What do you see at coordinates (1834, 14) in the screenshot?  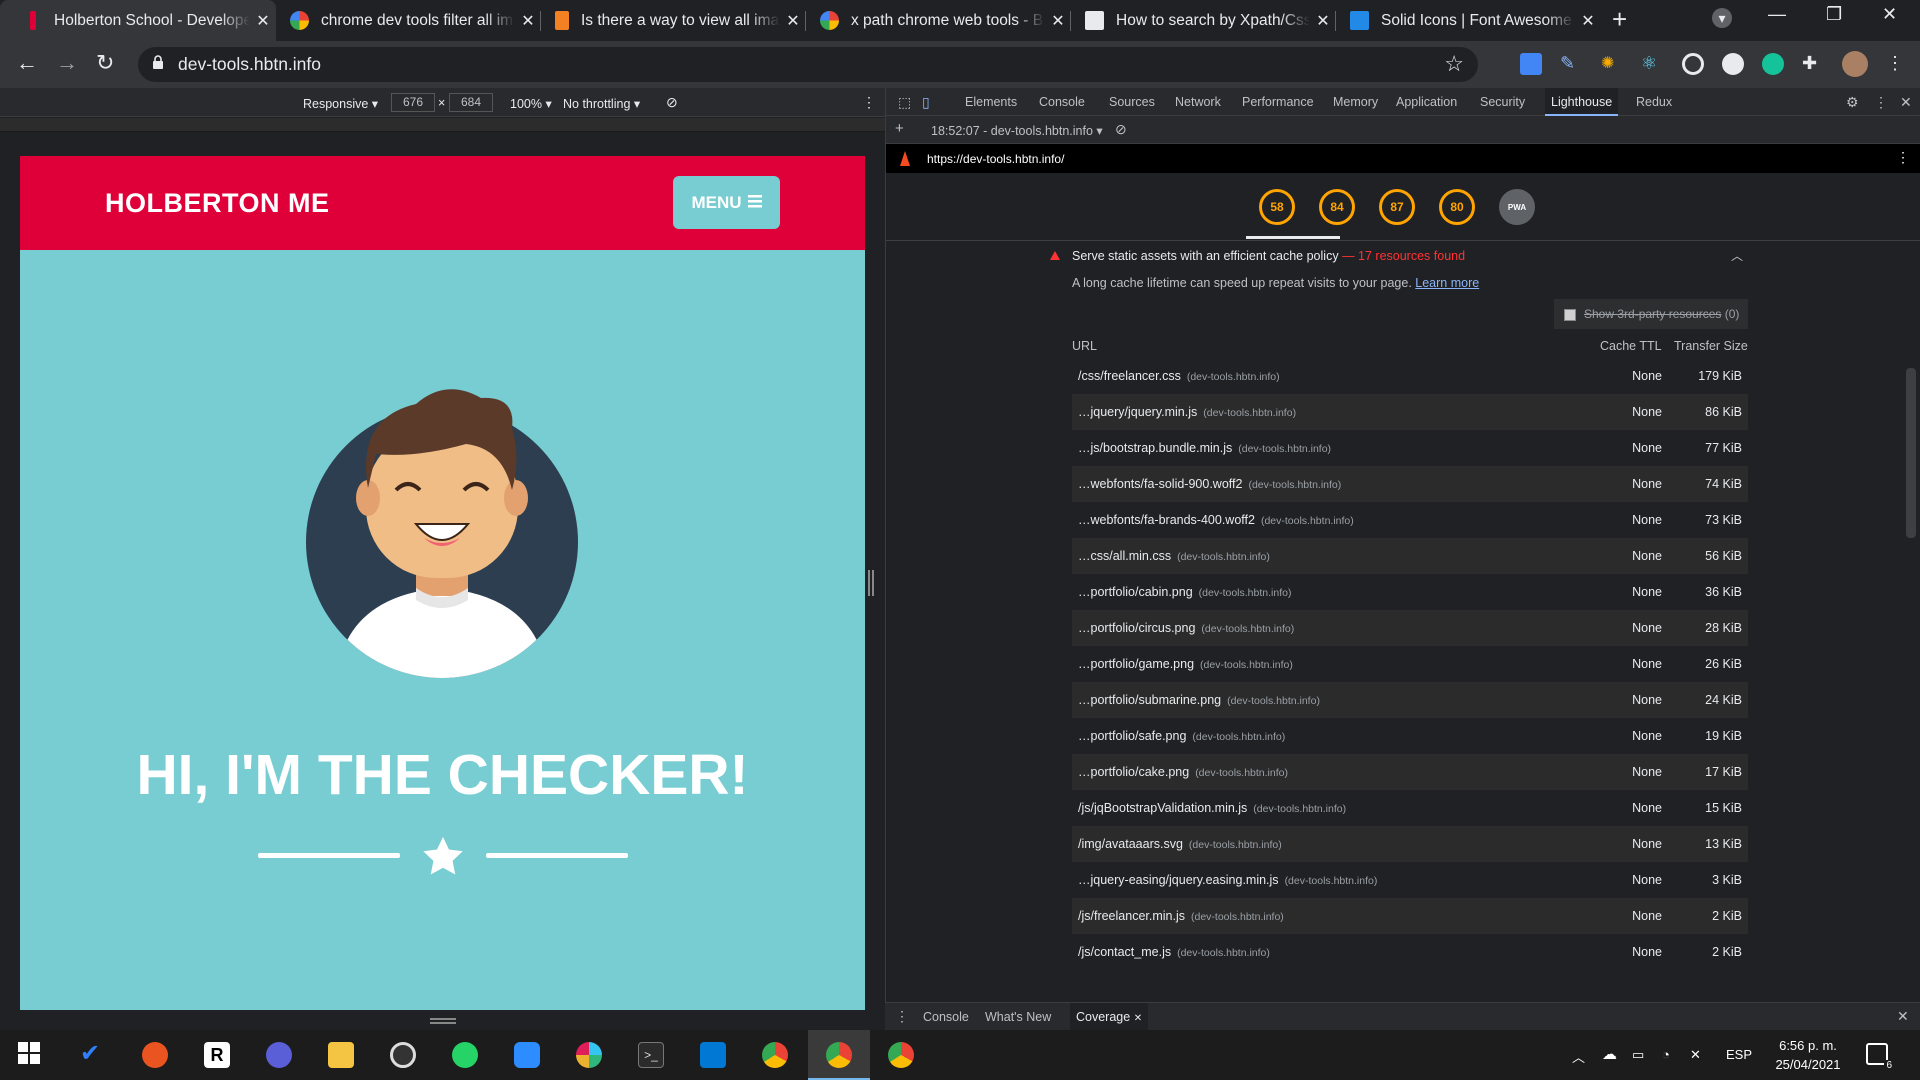 I see `restore-icon: ❐` at bounding box center [1834, 14].